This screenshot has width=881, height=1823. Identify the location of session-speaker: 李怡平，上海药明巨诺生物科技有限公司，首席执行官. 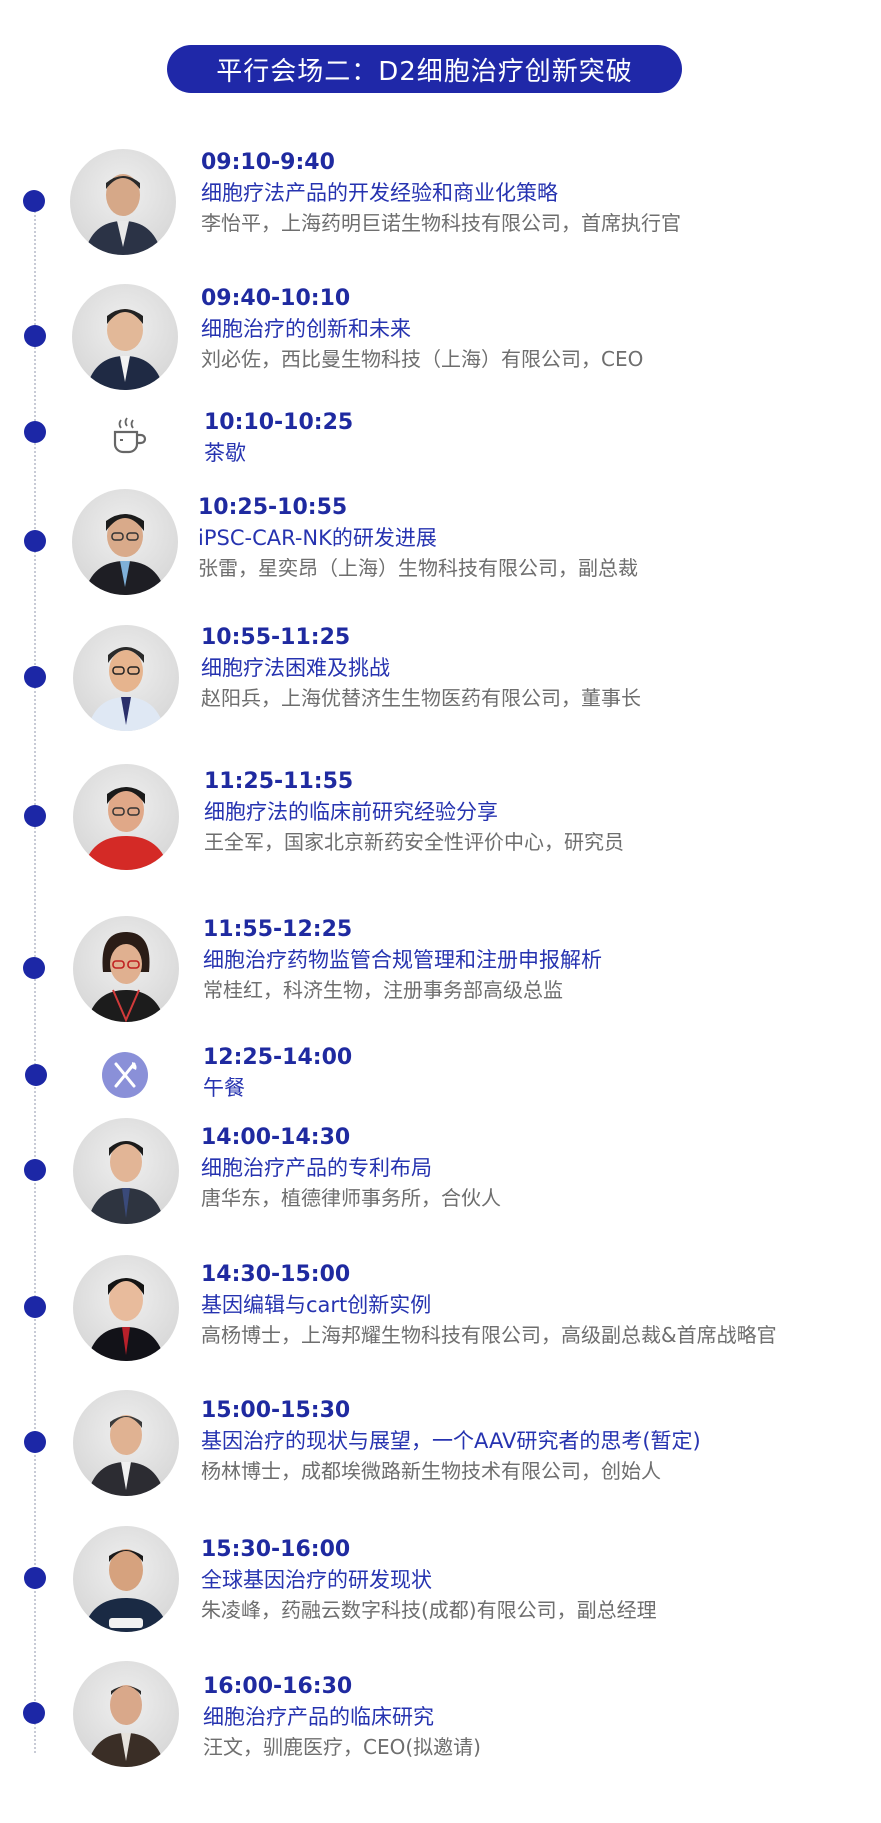
(441, 223).